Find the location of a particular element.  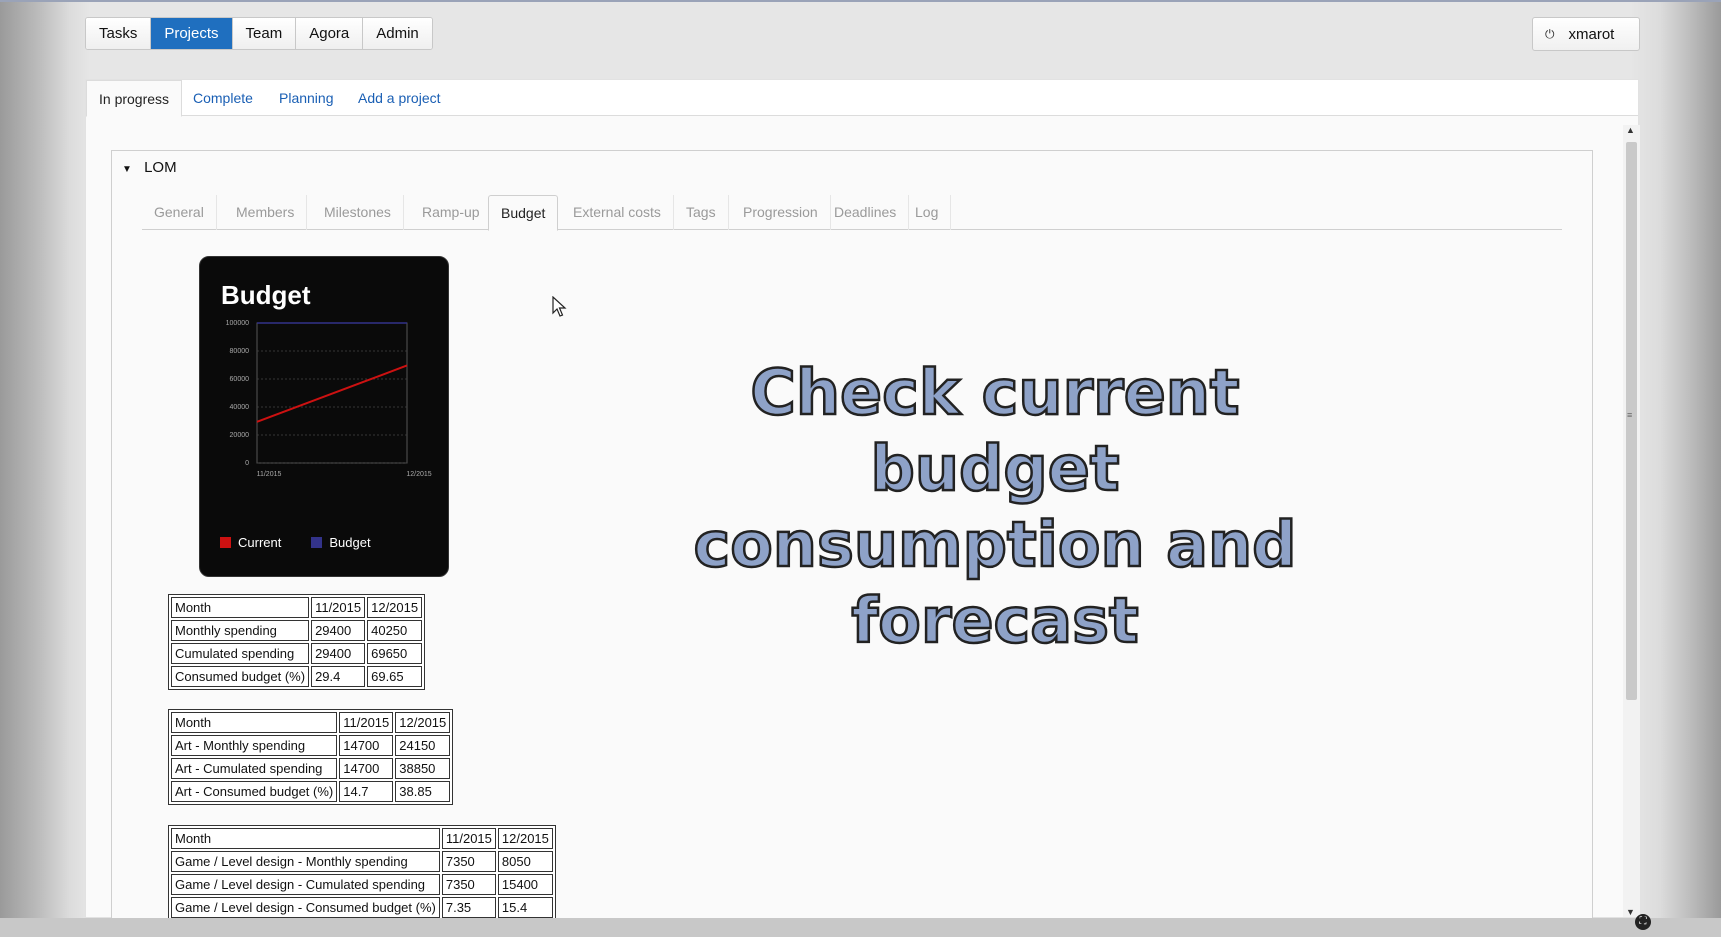

project-name: LOM is located at coordinates (160, 167).